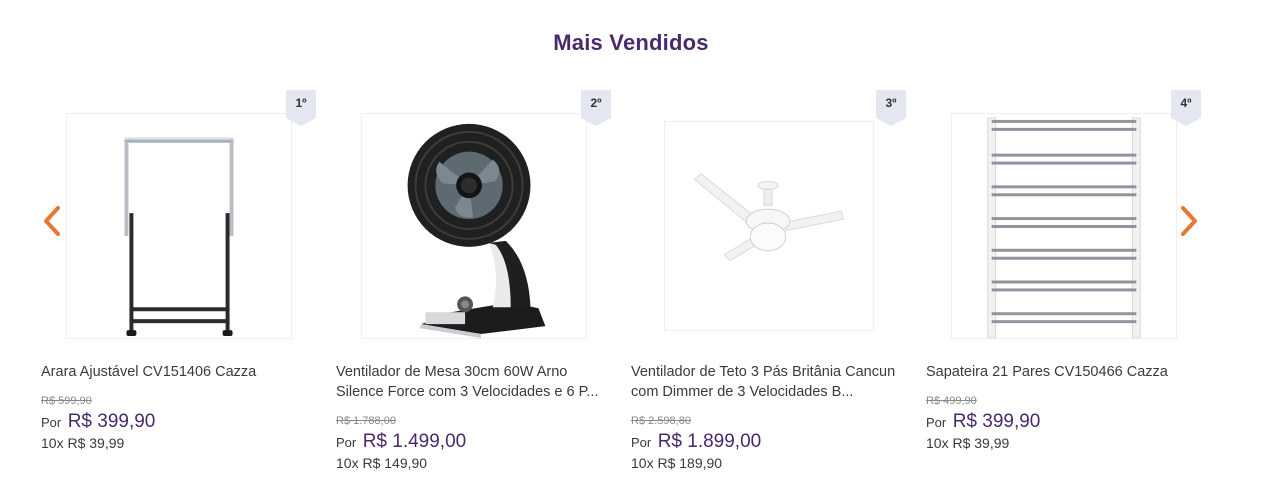 This screenshot has width=1262, height=494. I want to click on section-title: Mais Vendidos, so click(631, 42).